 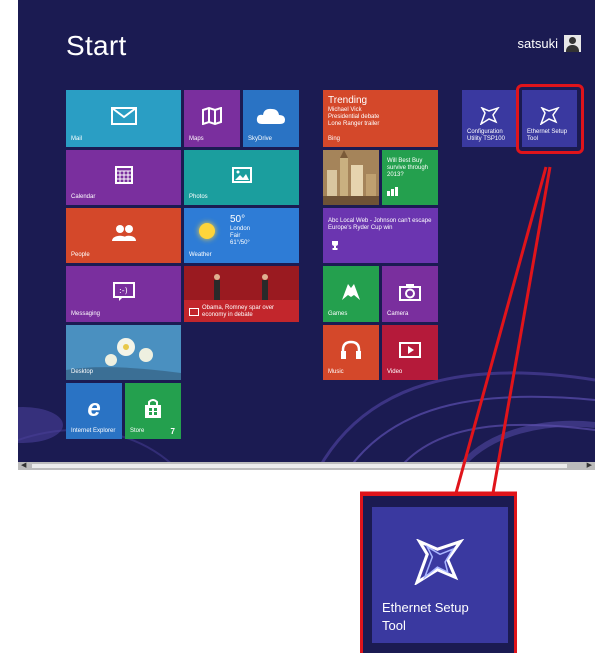 What do you see at coordinates (354, 124) in the screenshot?
I see `bing-item: Lone Ranger trailer` at bounding box center [354, 124].